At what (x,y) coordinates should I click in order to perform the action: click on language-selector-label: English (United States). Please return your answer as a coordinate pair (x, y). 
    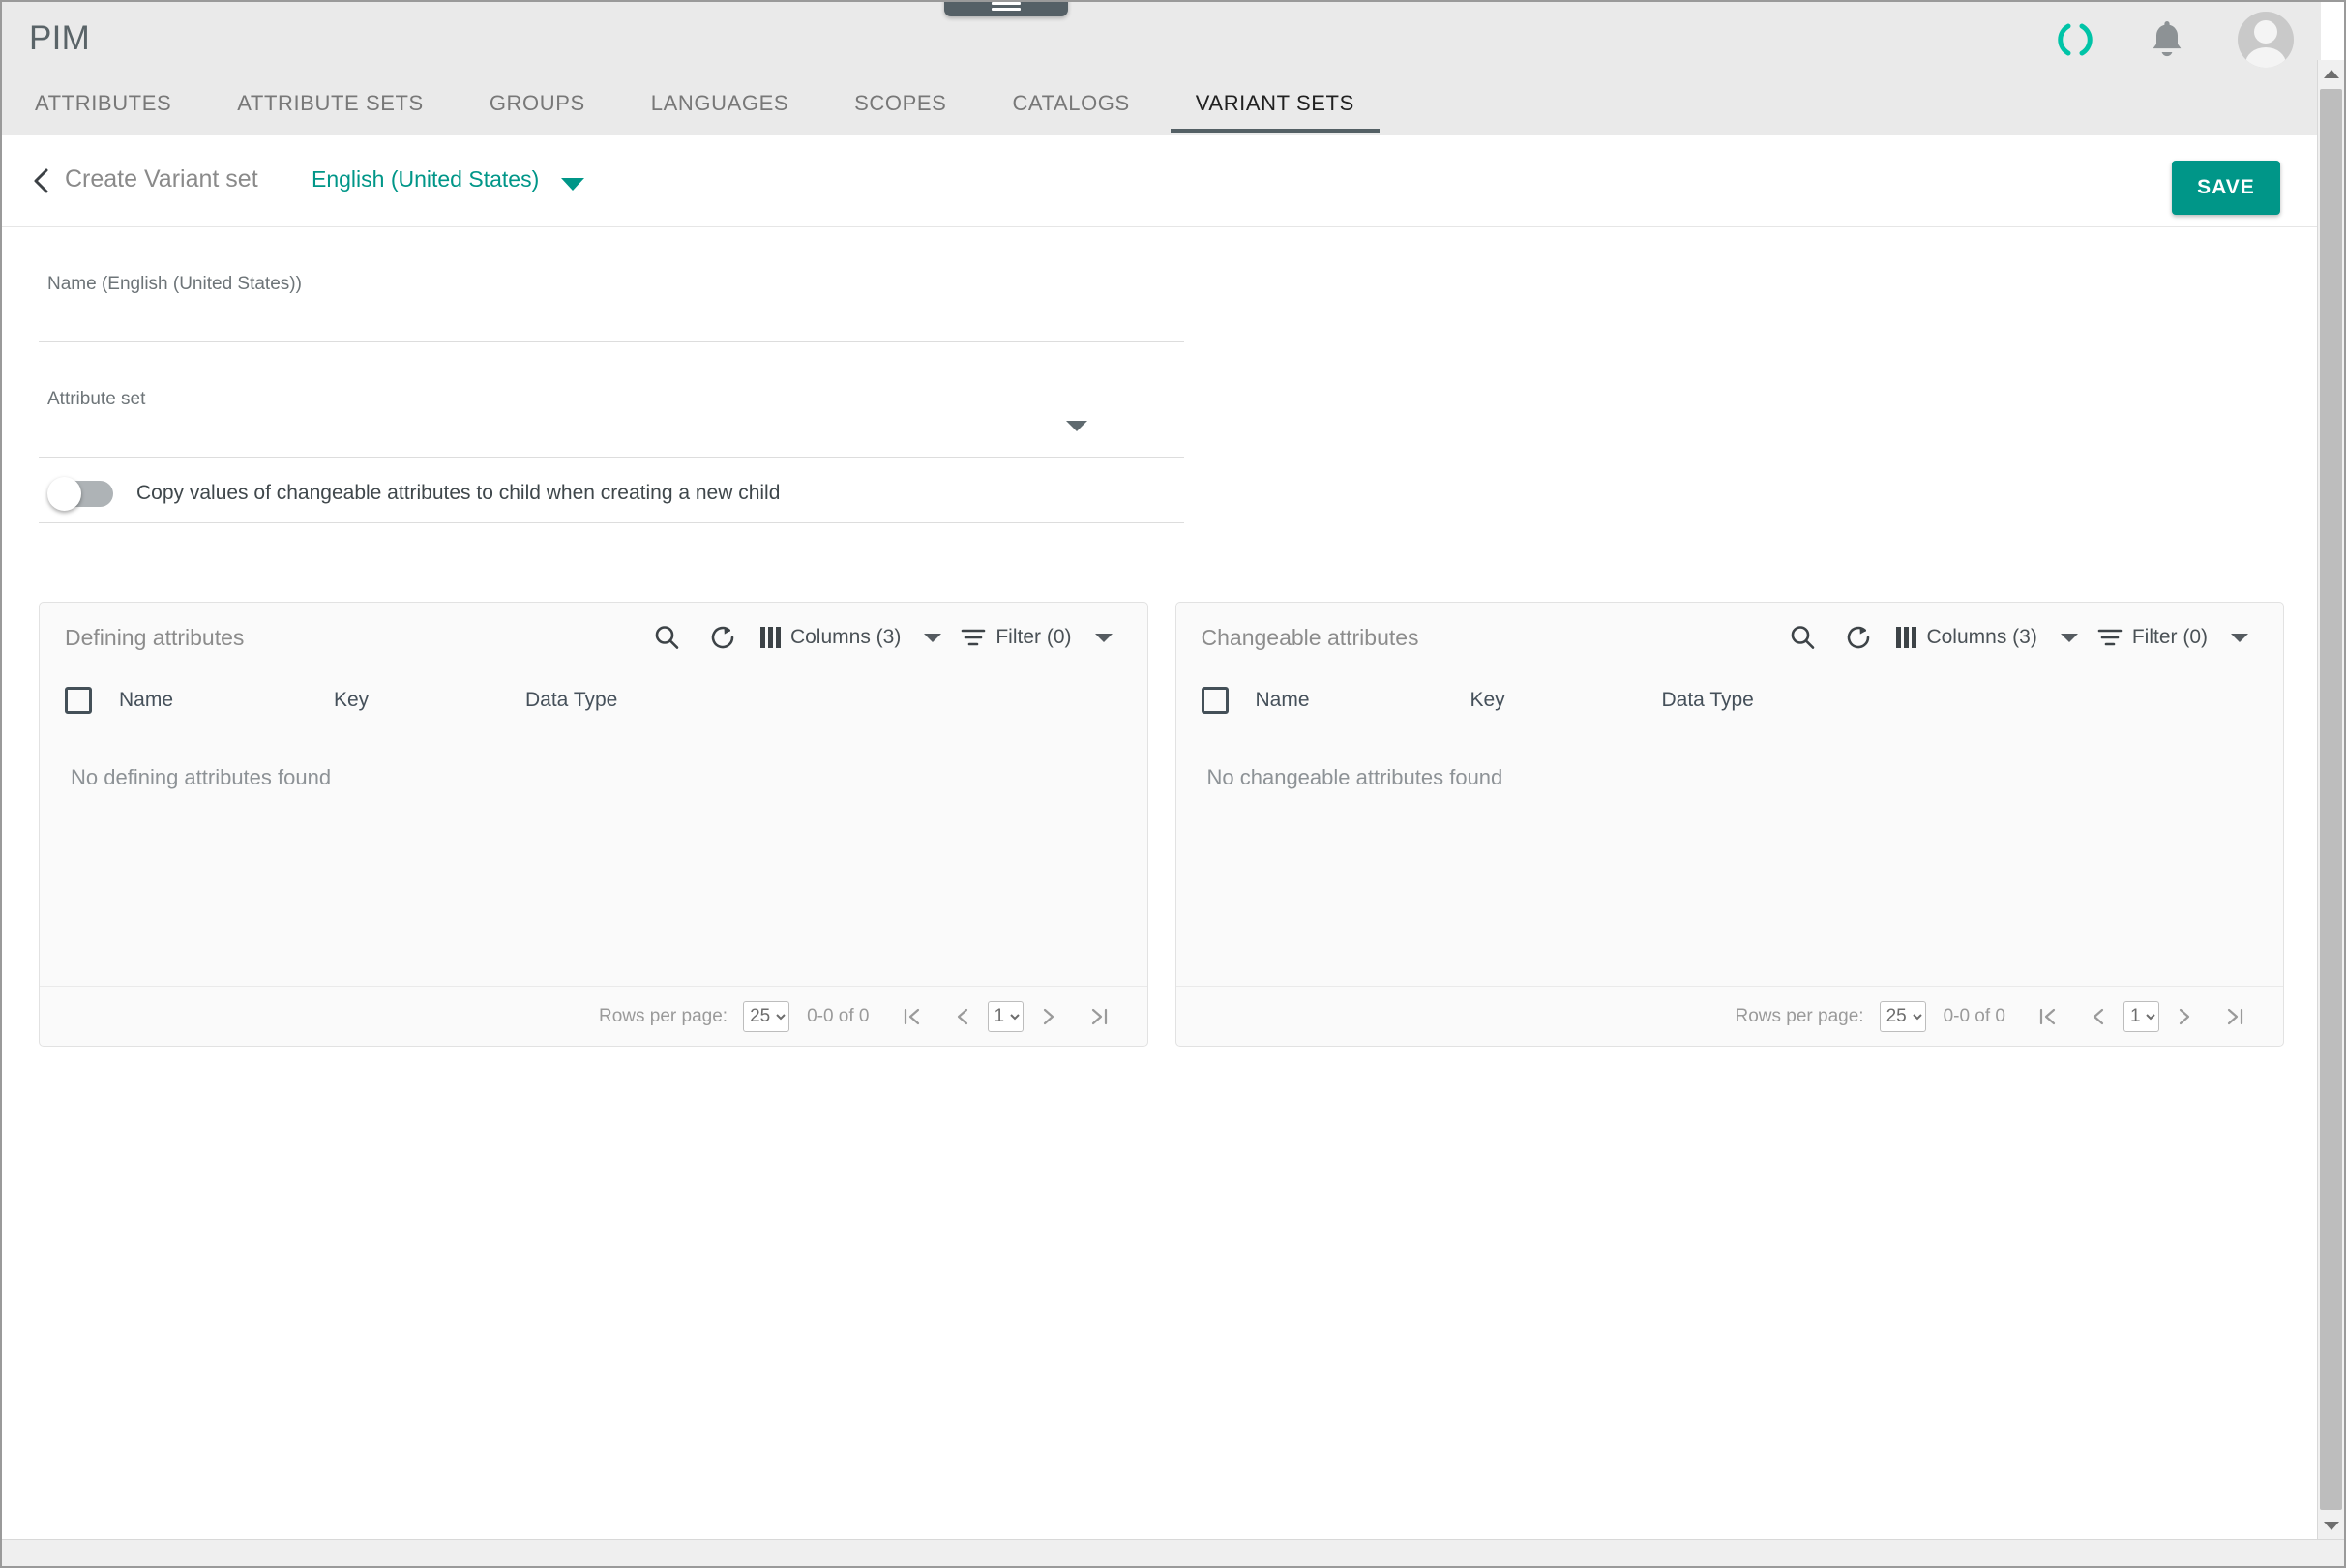
    Looking at the image, I should click on (425, 179).